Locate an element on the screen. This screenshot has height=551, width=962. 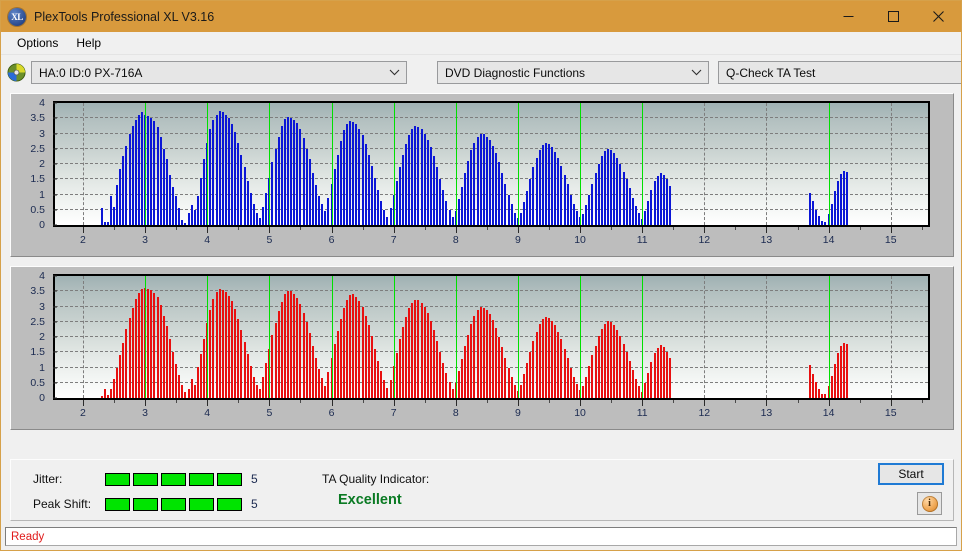
test-select: Q-Check TA Test is located at coordinates (839, 72).